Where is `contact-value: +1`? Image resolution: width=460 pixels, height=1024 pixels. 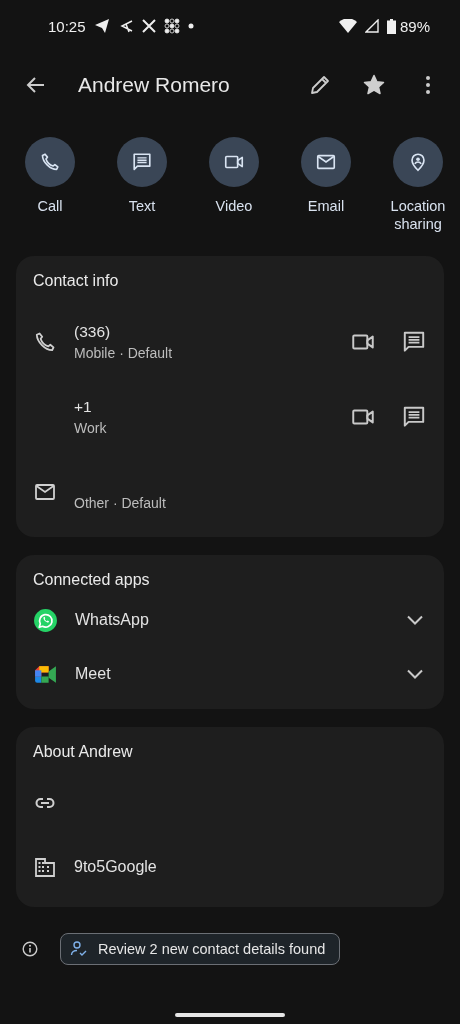 contact-value: +1 is located at coordinates (83, 406).